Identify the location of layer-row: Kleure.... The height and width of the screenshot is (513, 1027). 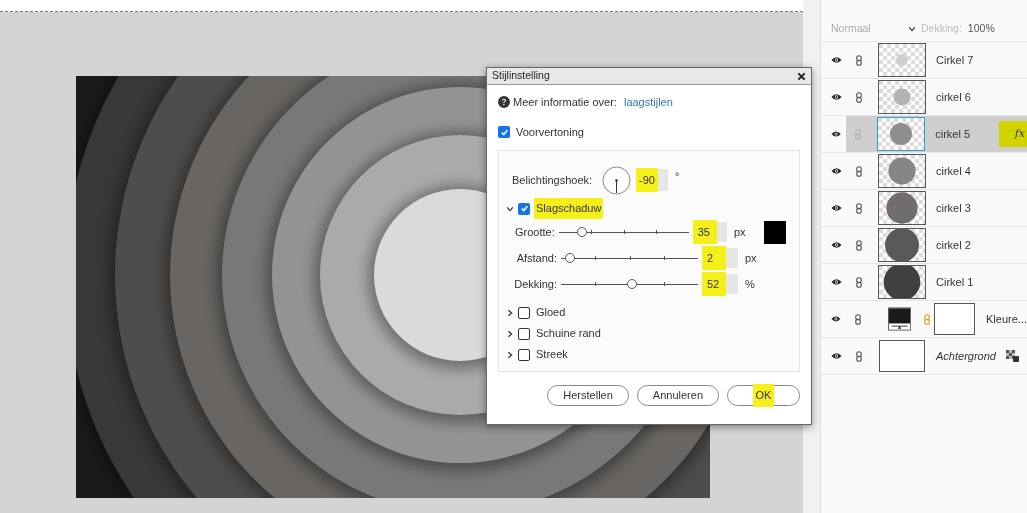
(924, 319).